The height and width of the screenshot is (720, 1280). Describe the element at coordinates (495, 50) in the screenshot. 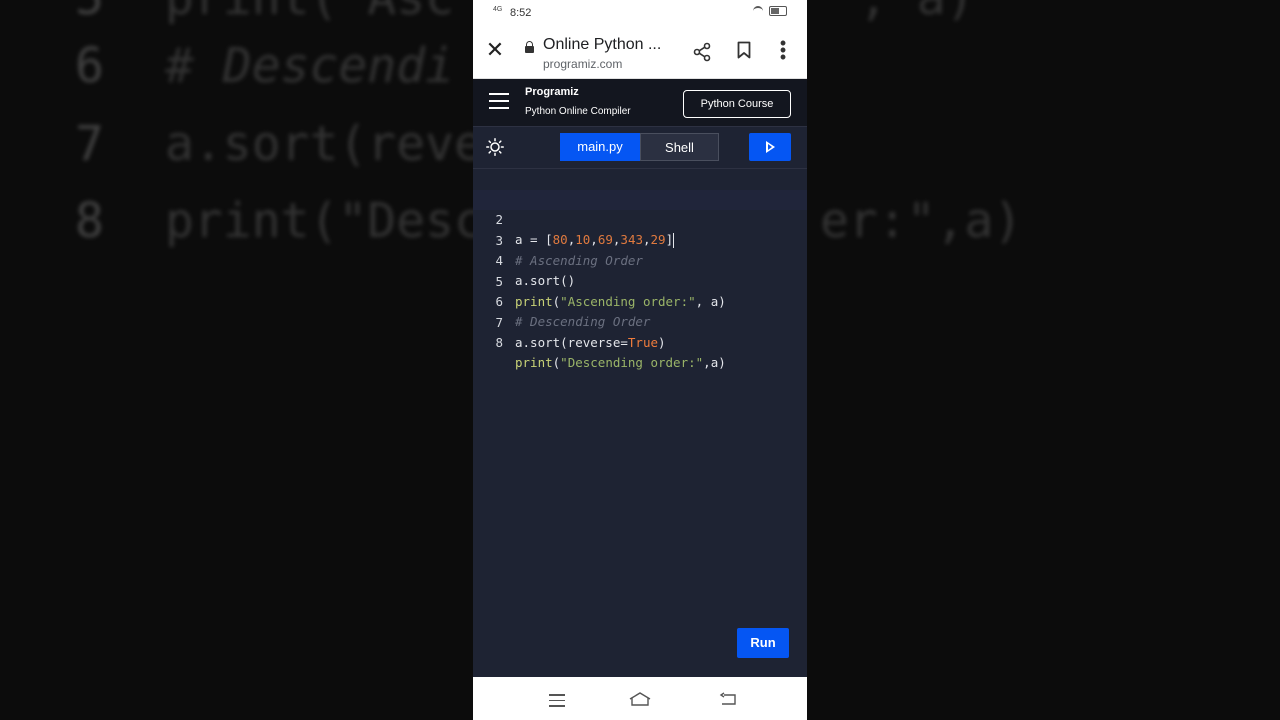

I see `close-icon: ✕` at that location.